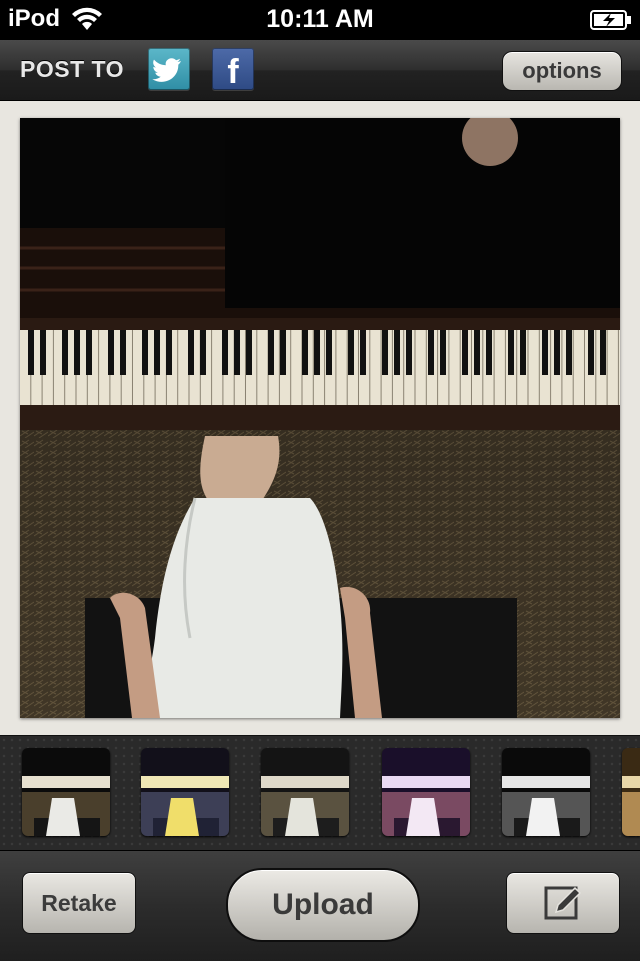 The image size is (640, 961). What do you see at coordinates (72, 69) in the screenshot?
I see `post-to-label: POST TO` at bounding box center [72, 69].